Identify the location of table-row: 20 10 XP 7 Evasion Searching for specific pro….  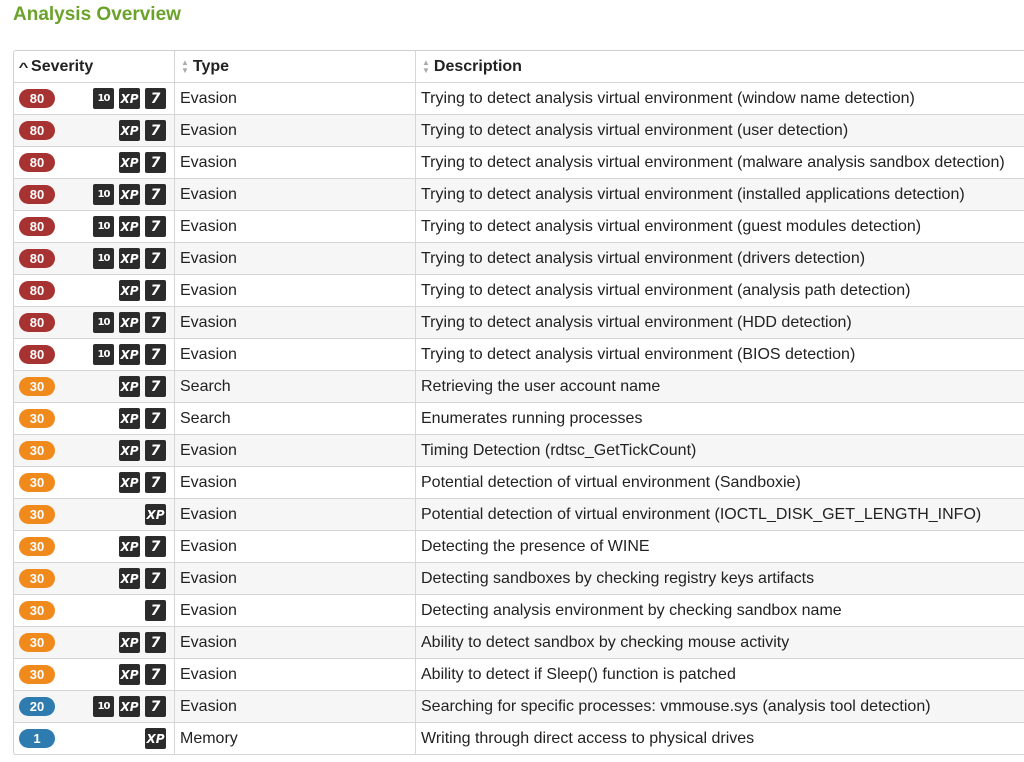
(519, 706).